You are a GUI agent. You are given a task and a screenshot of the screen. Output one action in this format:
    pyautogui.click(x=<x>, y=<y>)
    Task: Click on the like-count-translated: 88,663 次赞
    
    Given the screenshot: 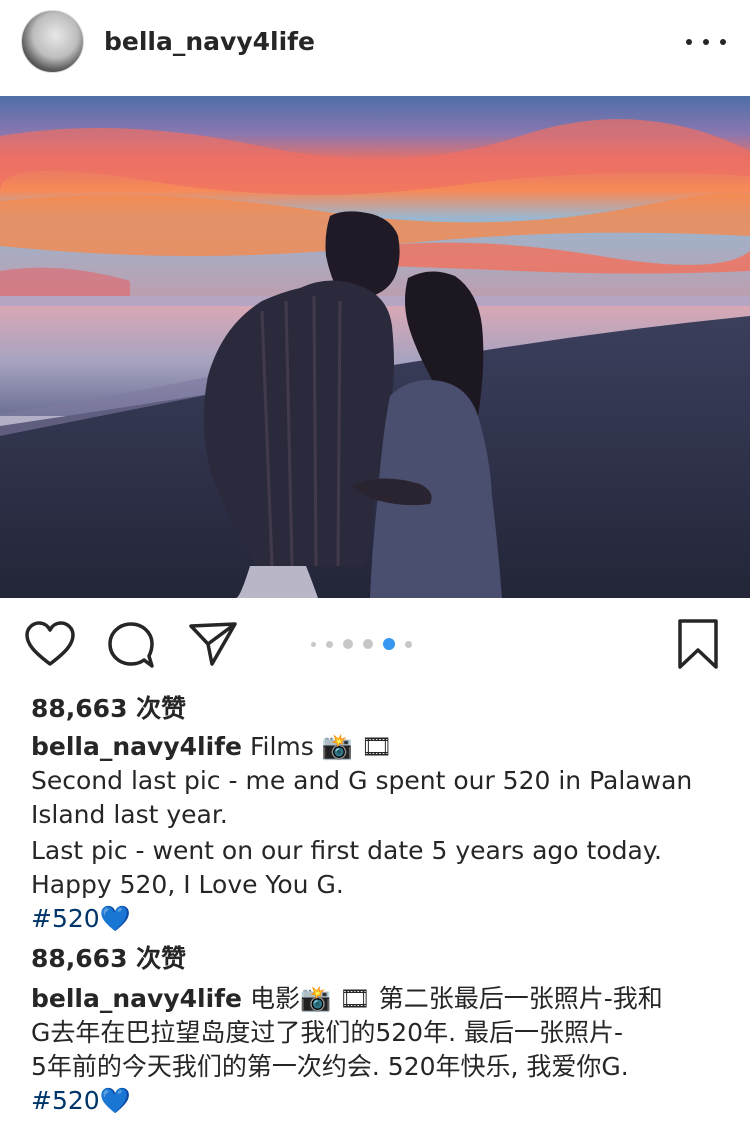 What is the action you would take?
    pyautogui.click(x=381, y=959)
    